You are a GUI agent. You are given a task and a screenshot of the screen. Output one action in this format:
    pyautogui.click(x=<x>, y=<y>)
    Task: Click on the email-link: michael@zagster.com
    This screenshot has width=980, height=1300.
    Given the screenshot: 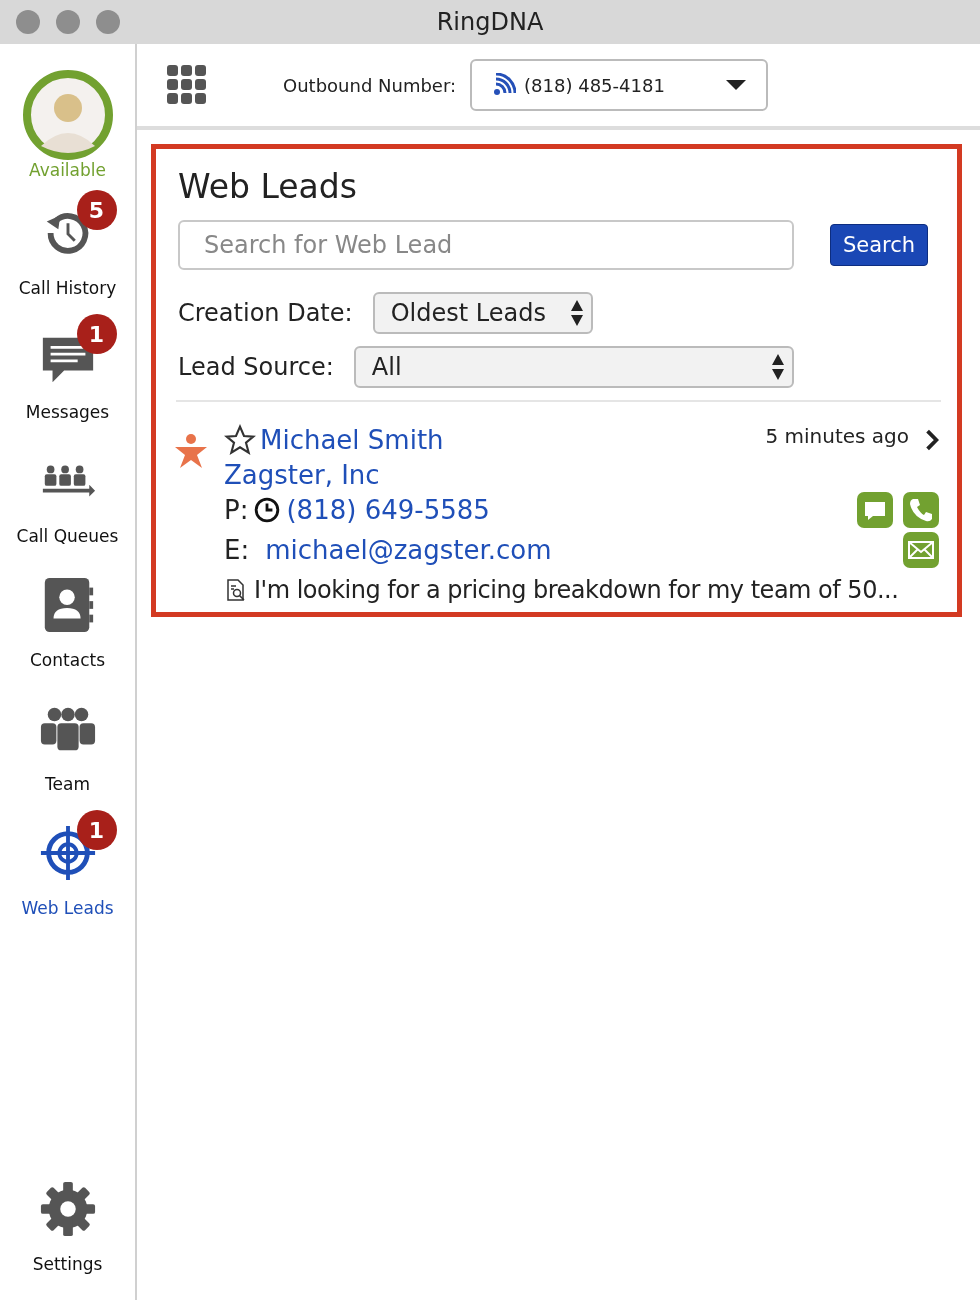 What is the action you would take?
    pyautogui.click(x=408, y=550)
    